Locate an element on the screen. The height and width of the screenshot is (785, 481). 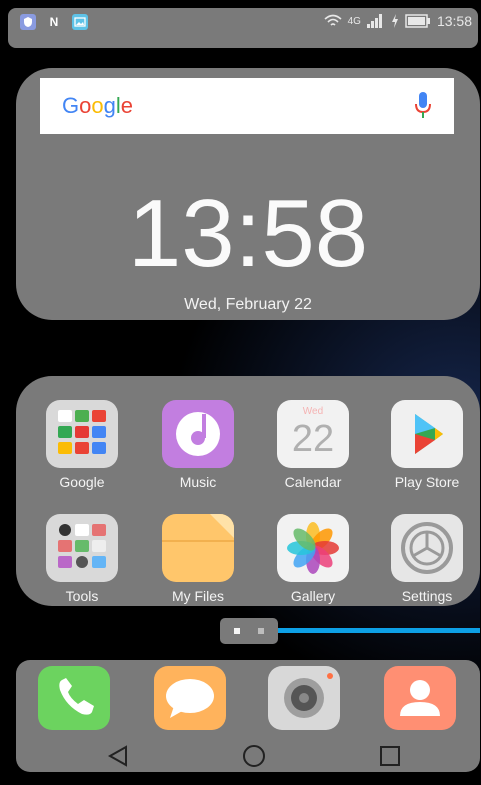
app-settings: Settings is located at coordinates (427, 559).